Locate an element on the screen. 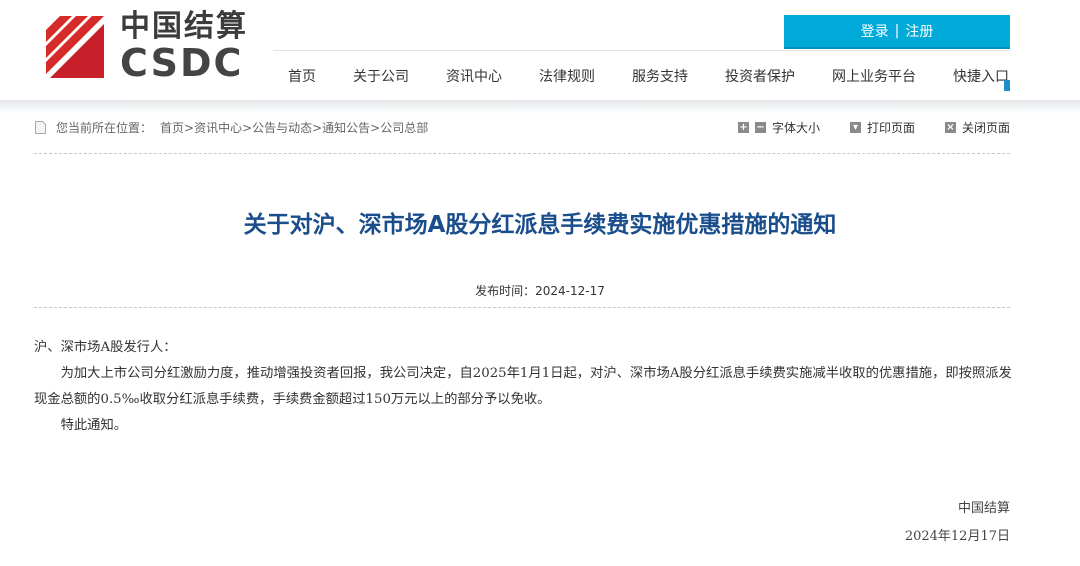 The width and height of the screenshot is (1080, 566). document-icon is located at coordinates (40, 127).